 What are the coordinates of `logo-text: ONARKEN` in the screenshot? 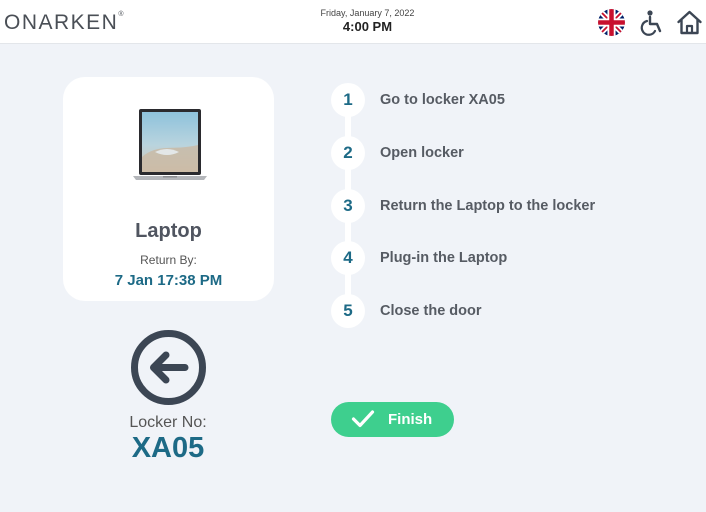 It's located at (61, 22).